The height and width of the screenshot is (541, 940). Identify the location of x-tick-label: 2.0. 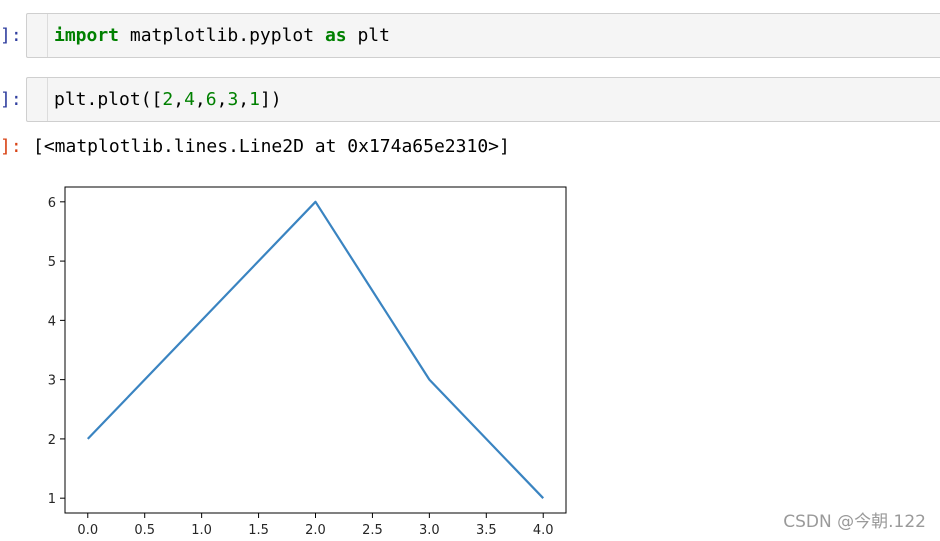
(315, 530).